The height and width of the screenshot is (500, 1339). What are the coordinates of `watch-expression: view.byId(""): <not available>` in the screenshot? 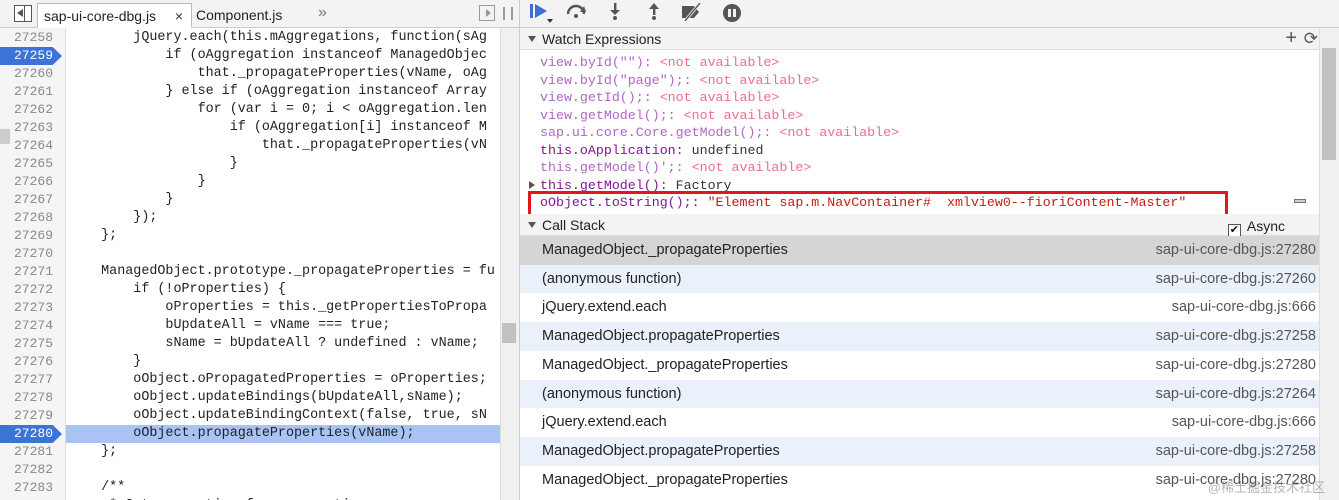 It's located at (922, 63).